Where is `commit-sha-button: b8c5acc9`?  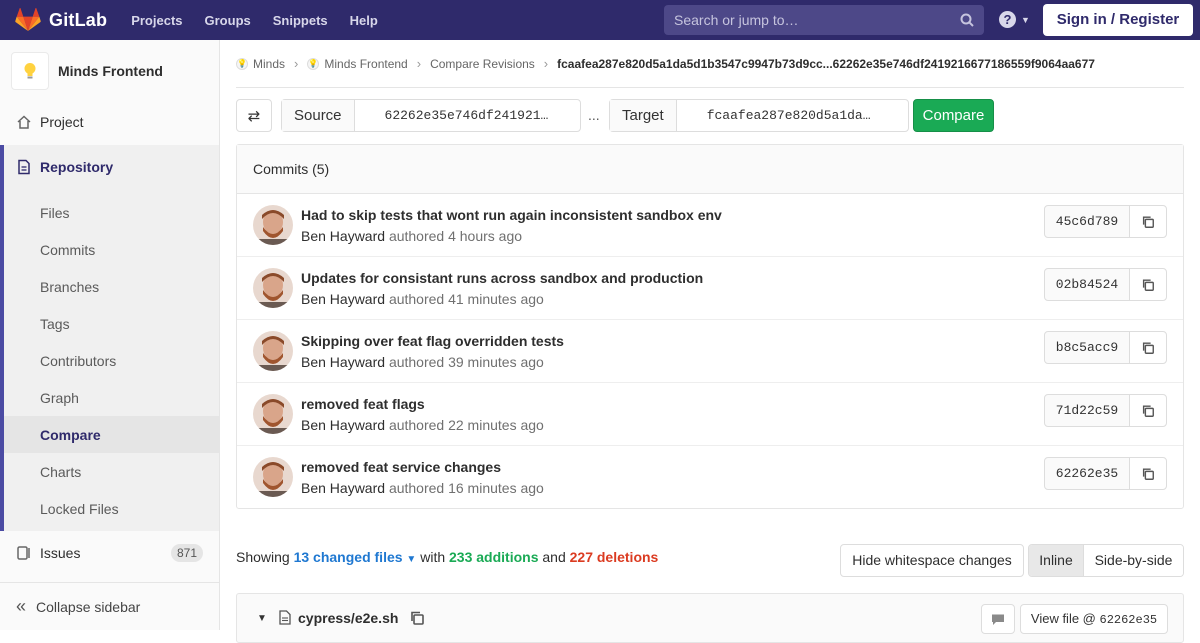 commit-sha-button: b8c5acc9 is located at coordinates (1087, 347).